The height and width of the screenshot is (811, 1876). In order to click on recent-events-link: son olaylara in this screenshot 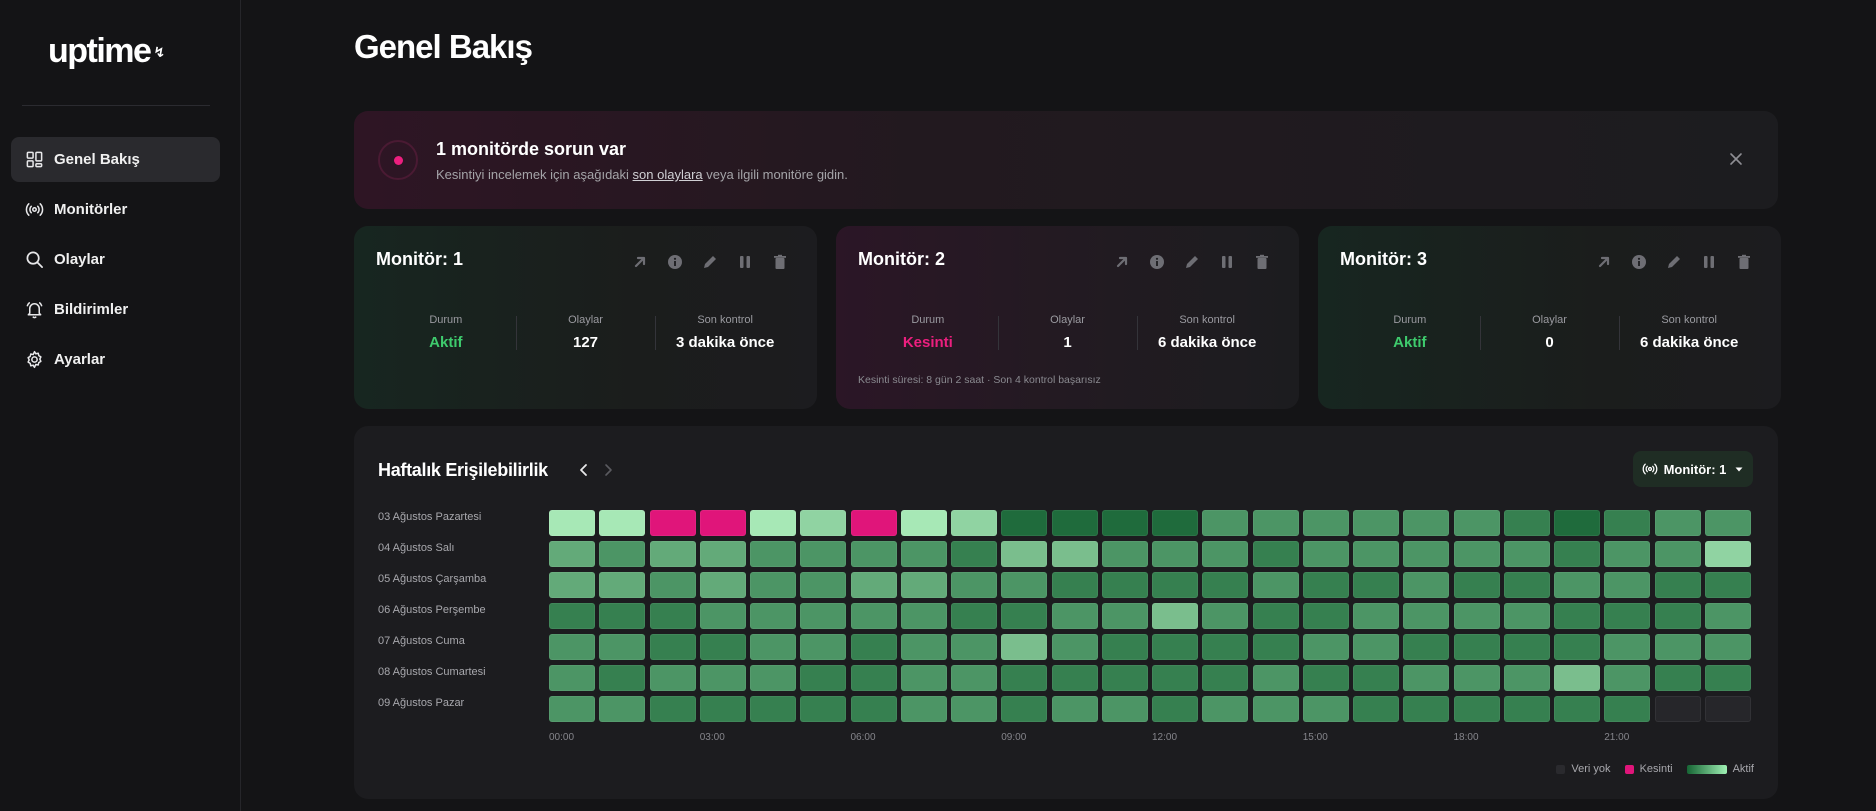, I will do `click(668, 174)`.